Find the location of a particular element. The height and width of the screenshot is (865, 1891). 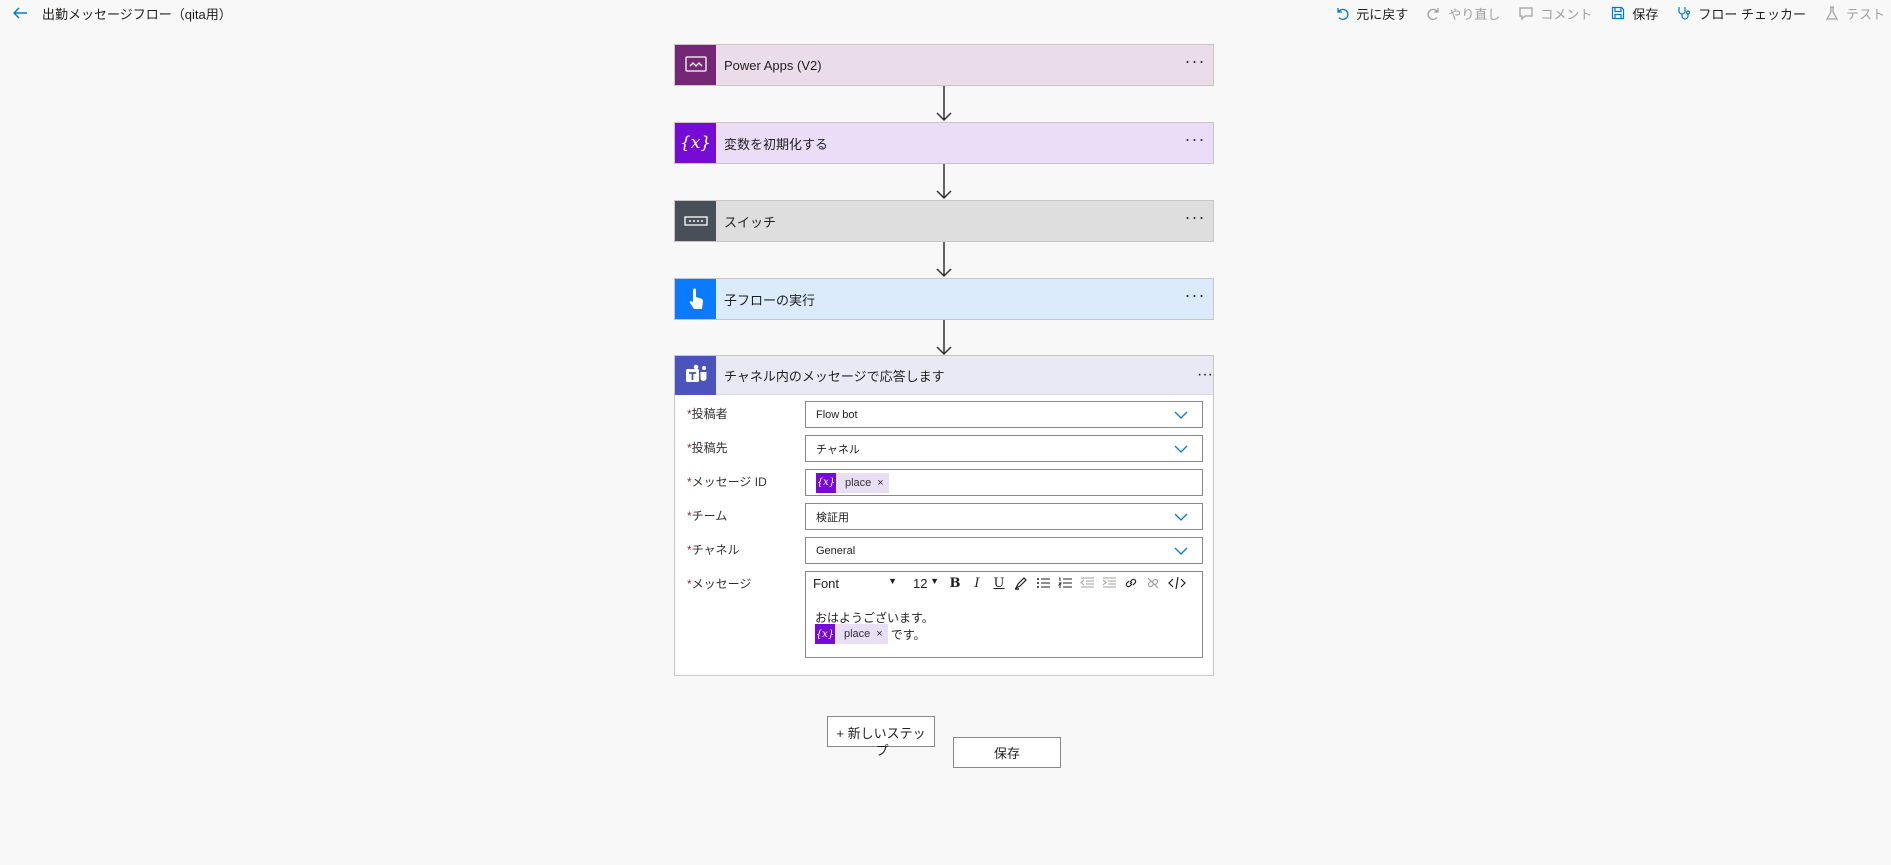

message-text-line2: {x} place × です。 is located at coordinates (870, 634).